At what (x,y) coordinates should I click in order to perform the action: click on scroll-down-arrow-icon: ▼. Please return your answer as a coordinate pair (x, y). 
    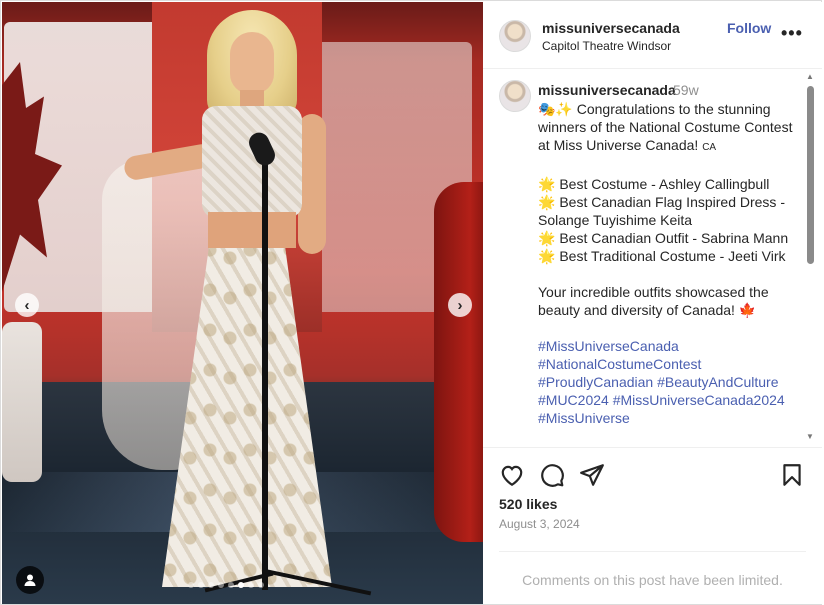
    Looking at the image, I should click on (810, 436).